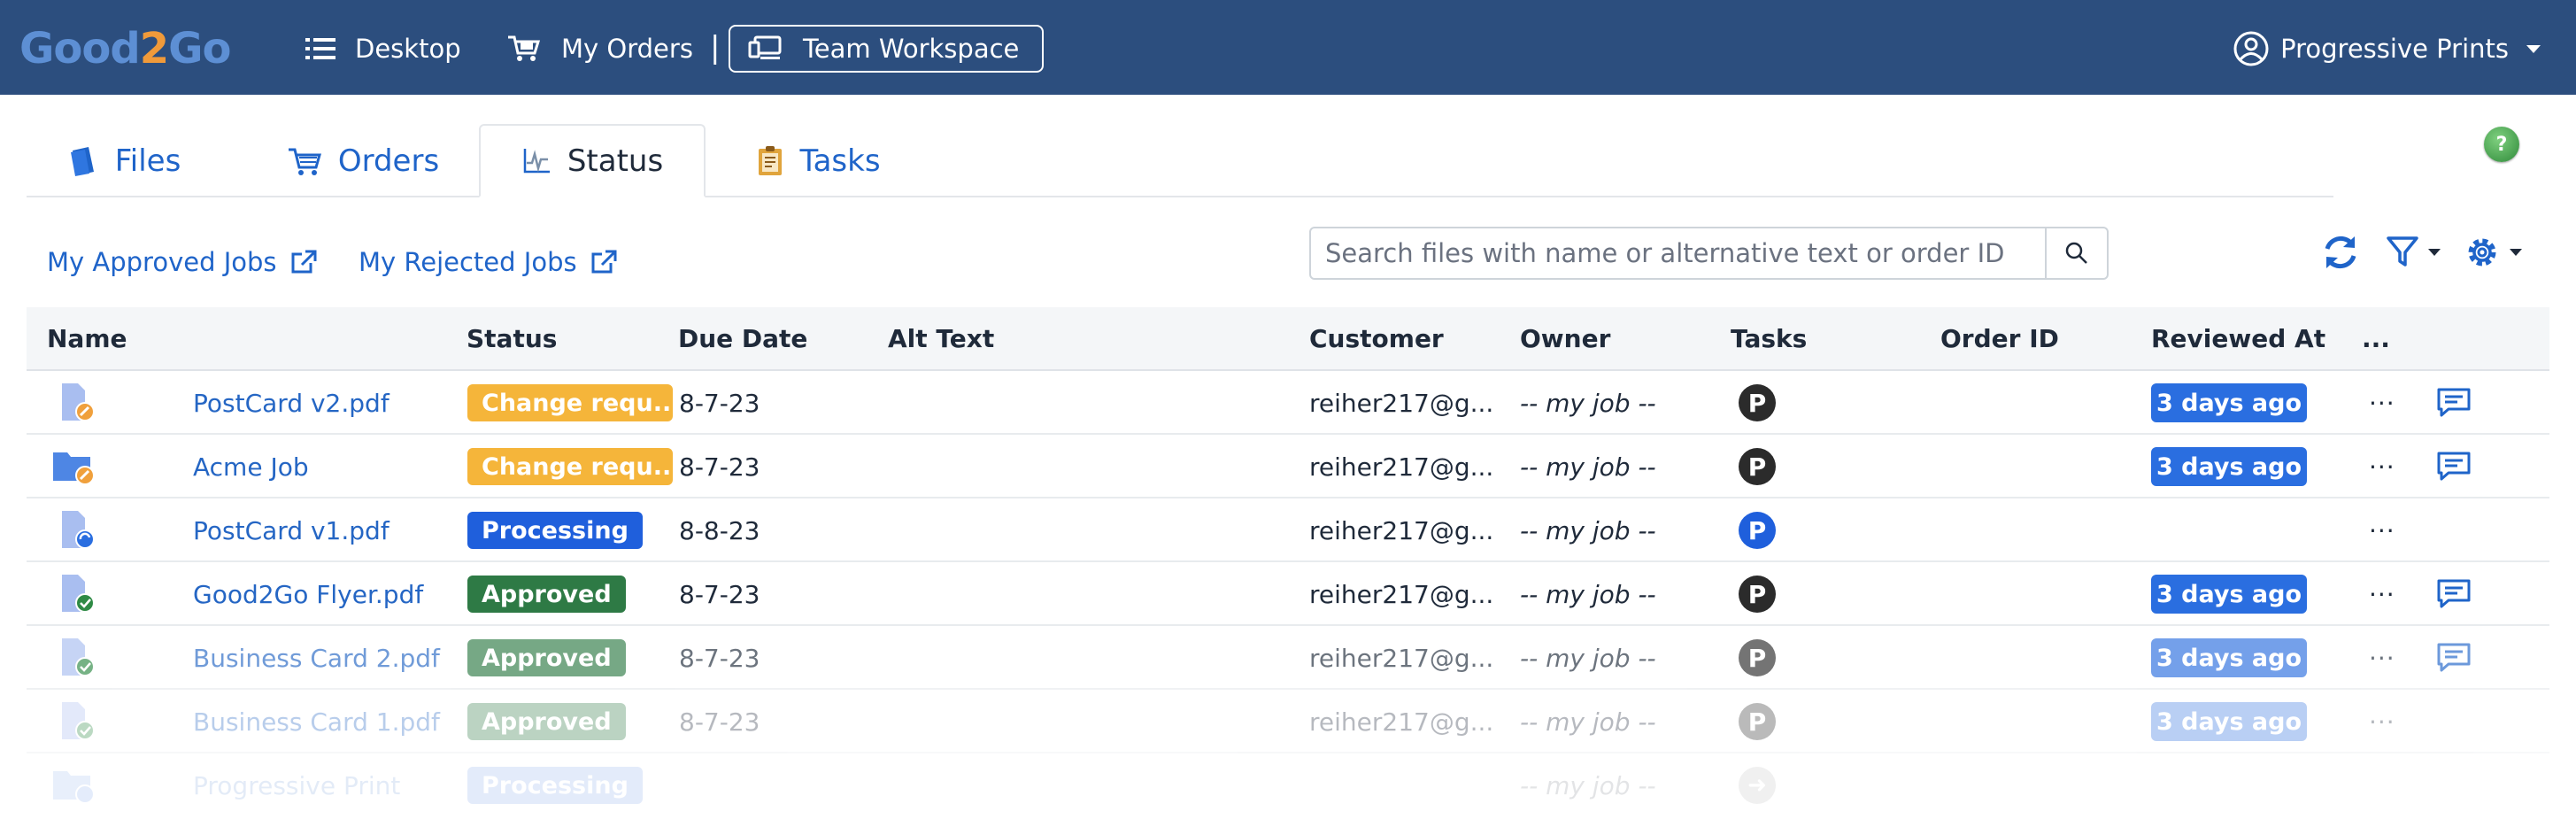 This screenshot has height=819, width=2576. I want to click on tab-files-label: Files, so click(147, 161).